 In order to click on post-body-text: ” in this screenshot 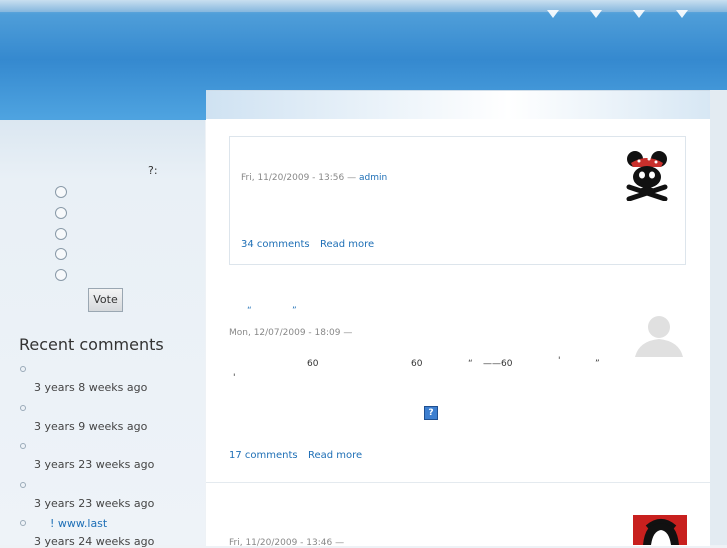, I will do `click(597, 364)`.